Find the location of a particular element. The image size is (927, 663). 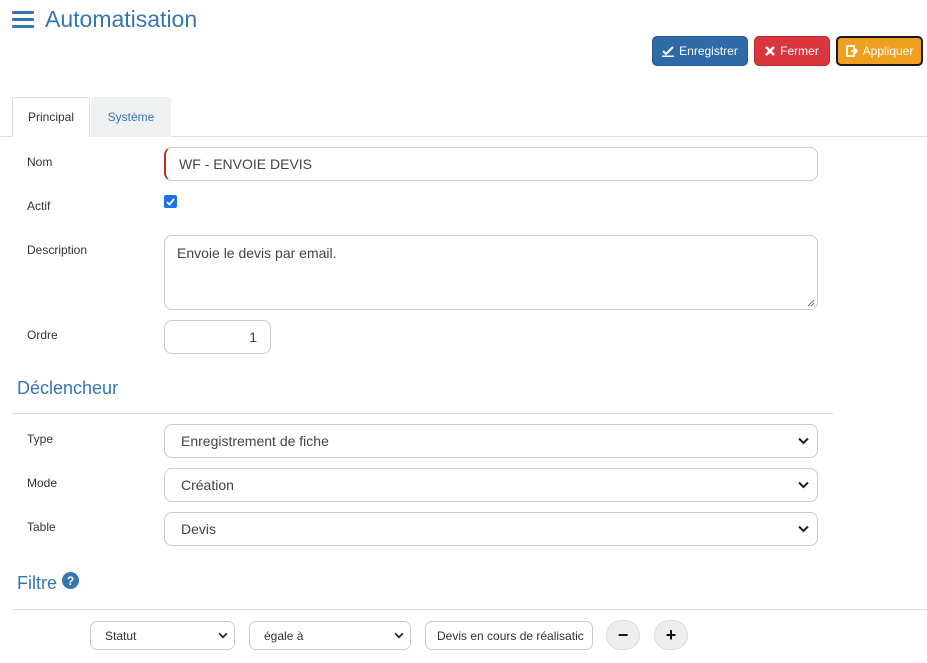

page-header: Automatisation is located at coordinates (104, 19).